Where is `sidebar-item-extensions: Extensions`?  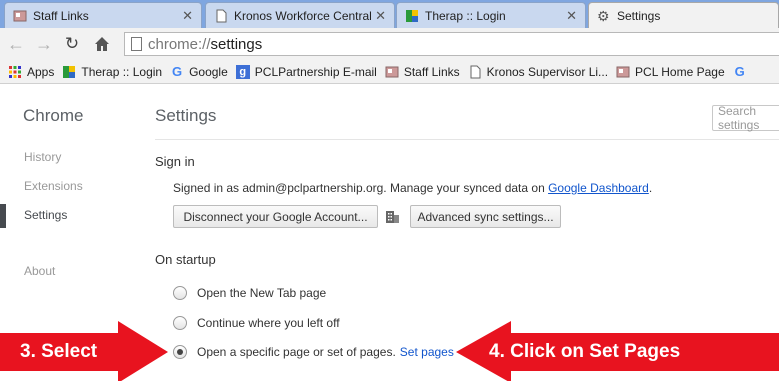
sidebar-item-extensions: Extensions is located at coordinates (53, 186).